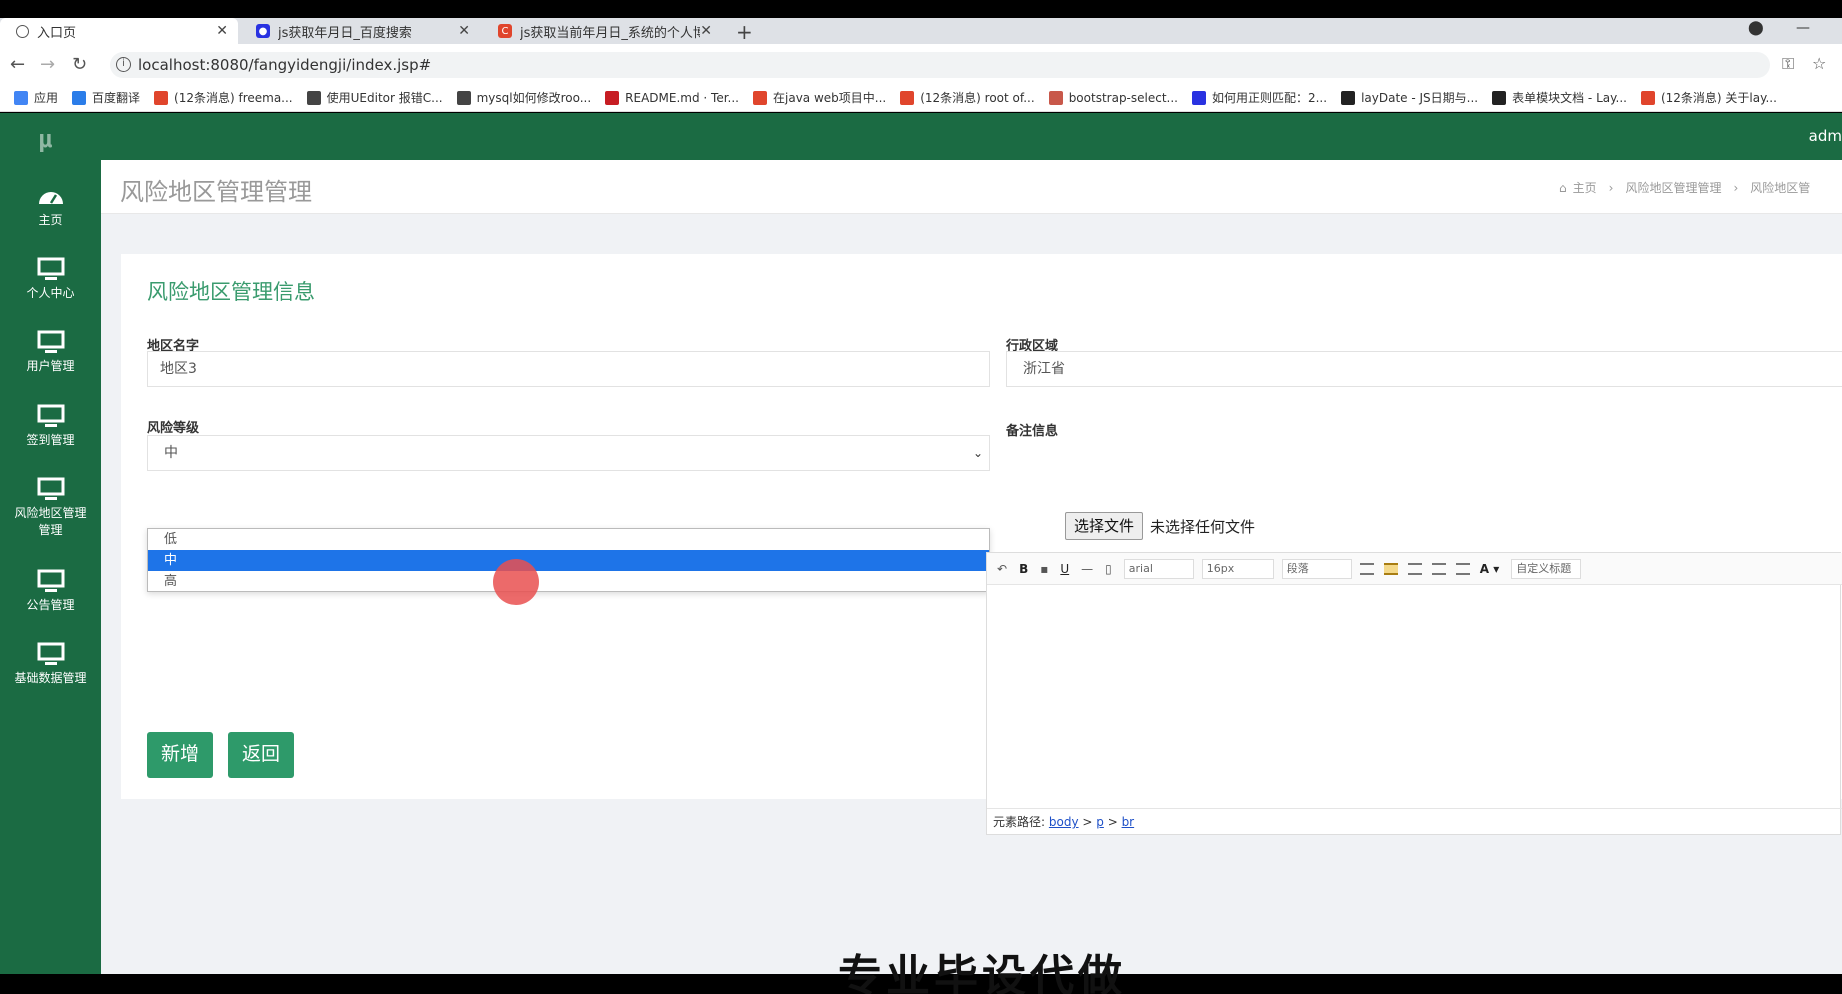 The width and height of the screenshot is (1842, 994). What do you see at coordinates (106, 97) in the screenshot?
I see `bookmark-item: 百度翻译` at bounding box center [106, 97].